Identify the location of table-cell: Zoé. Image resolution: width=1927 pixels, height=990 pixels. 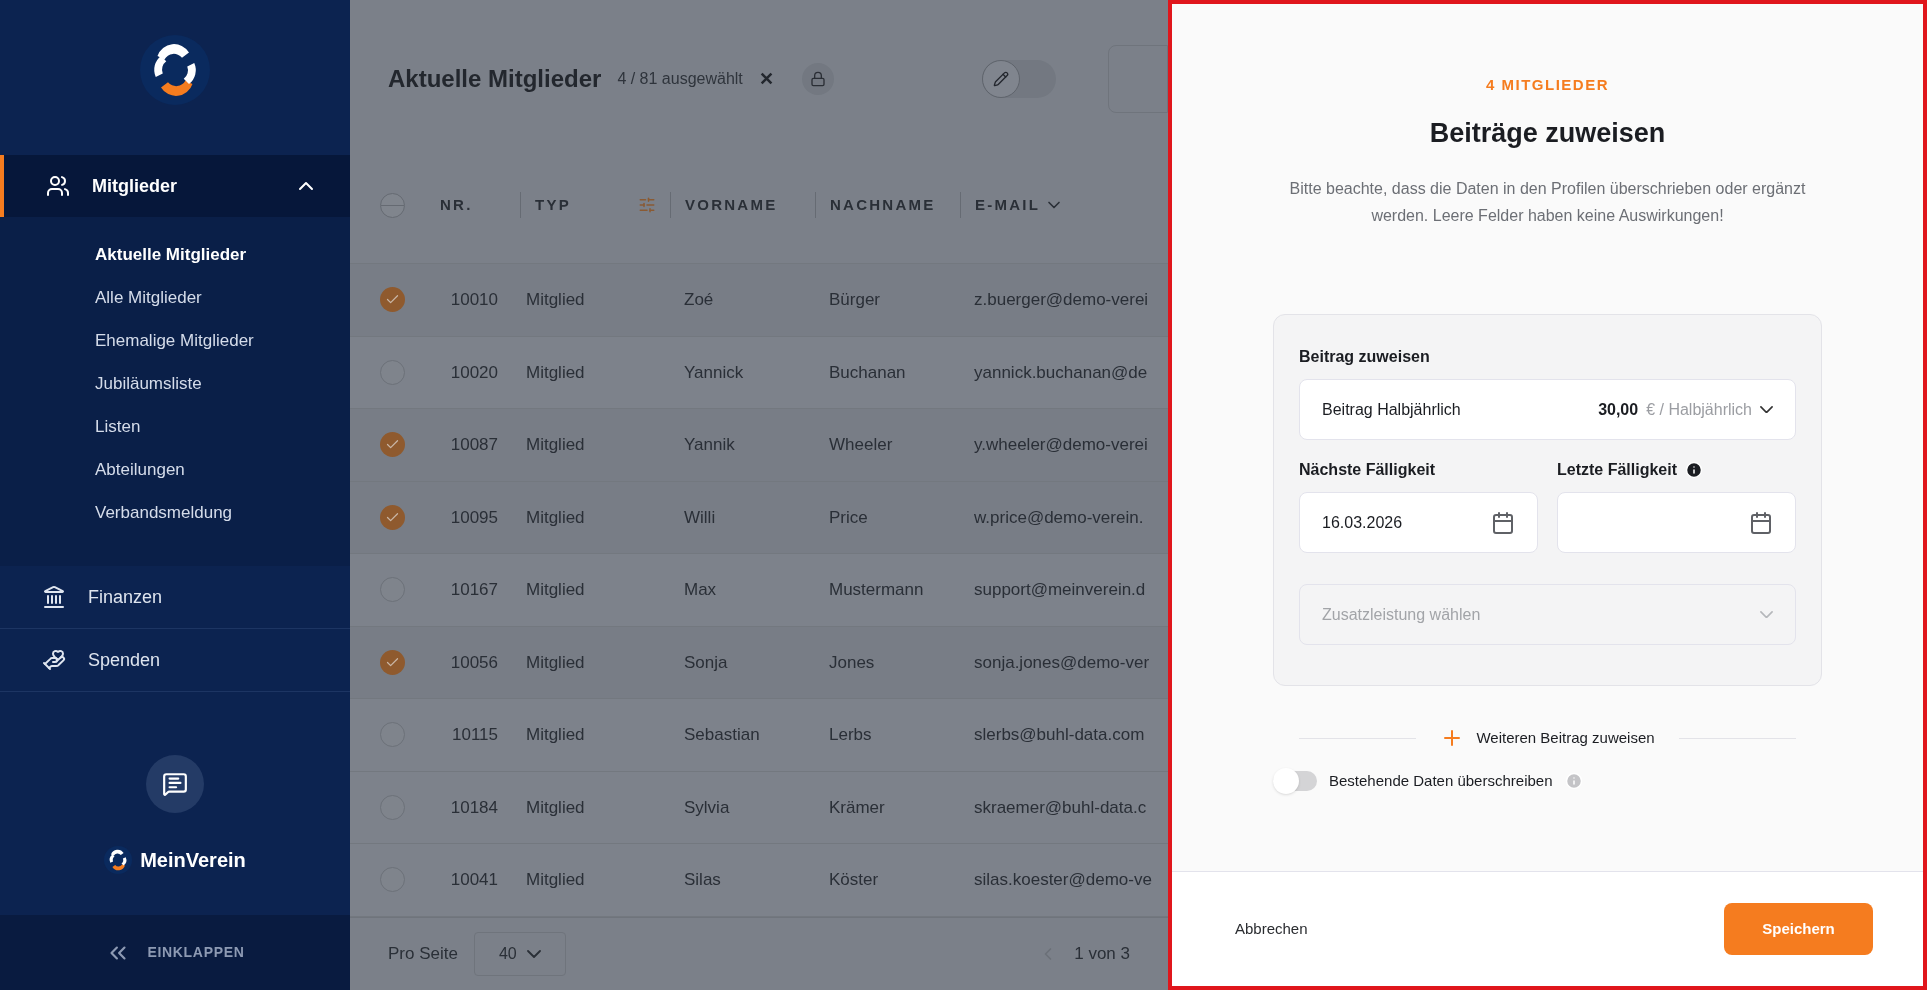
(699, 300).